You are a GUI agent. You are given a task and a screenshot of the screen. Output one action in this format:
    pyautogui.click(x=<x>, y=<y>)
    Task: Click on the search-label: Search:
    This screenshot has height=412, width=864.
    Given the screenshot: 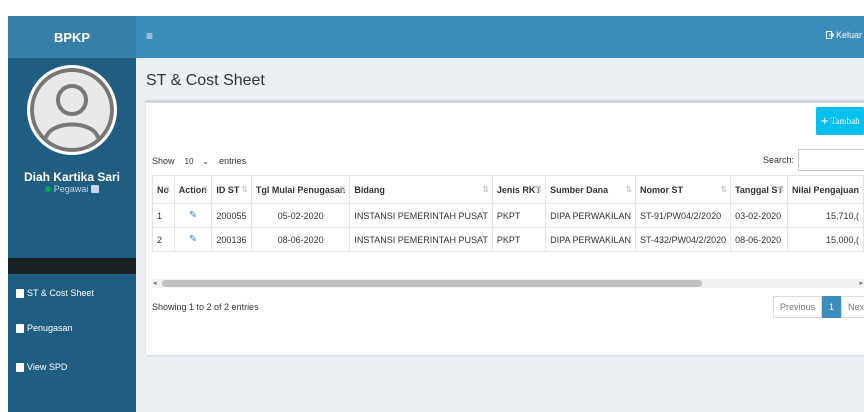 What is the action you would take?
    pyautogui.click(x=779, y=160)
    